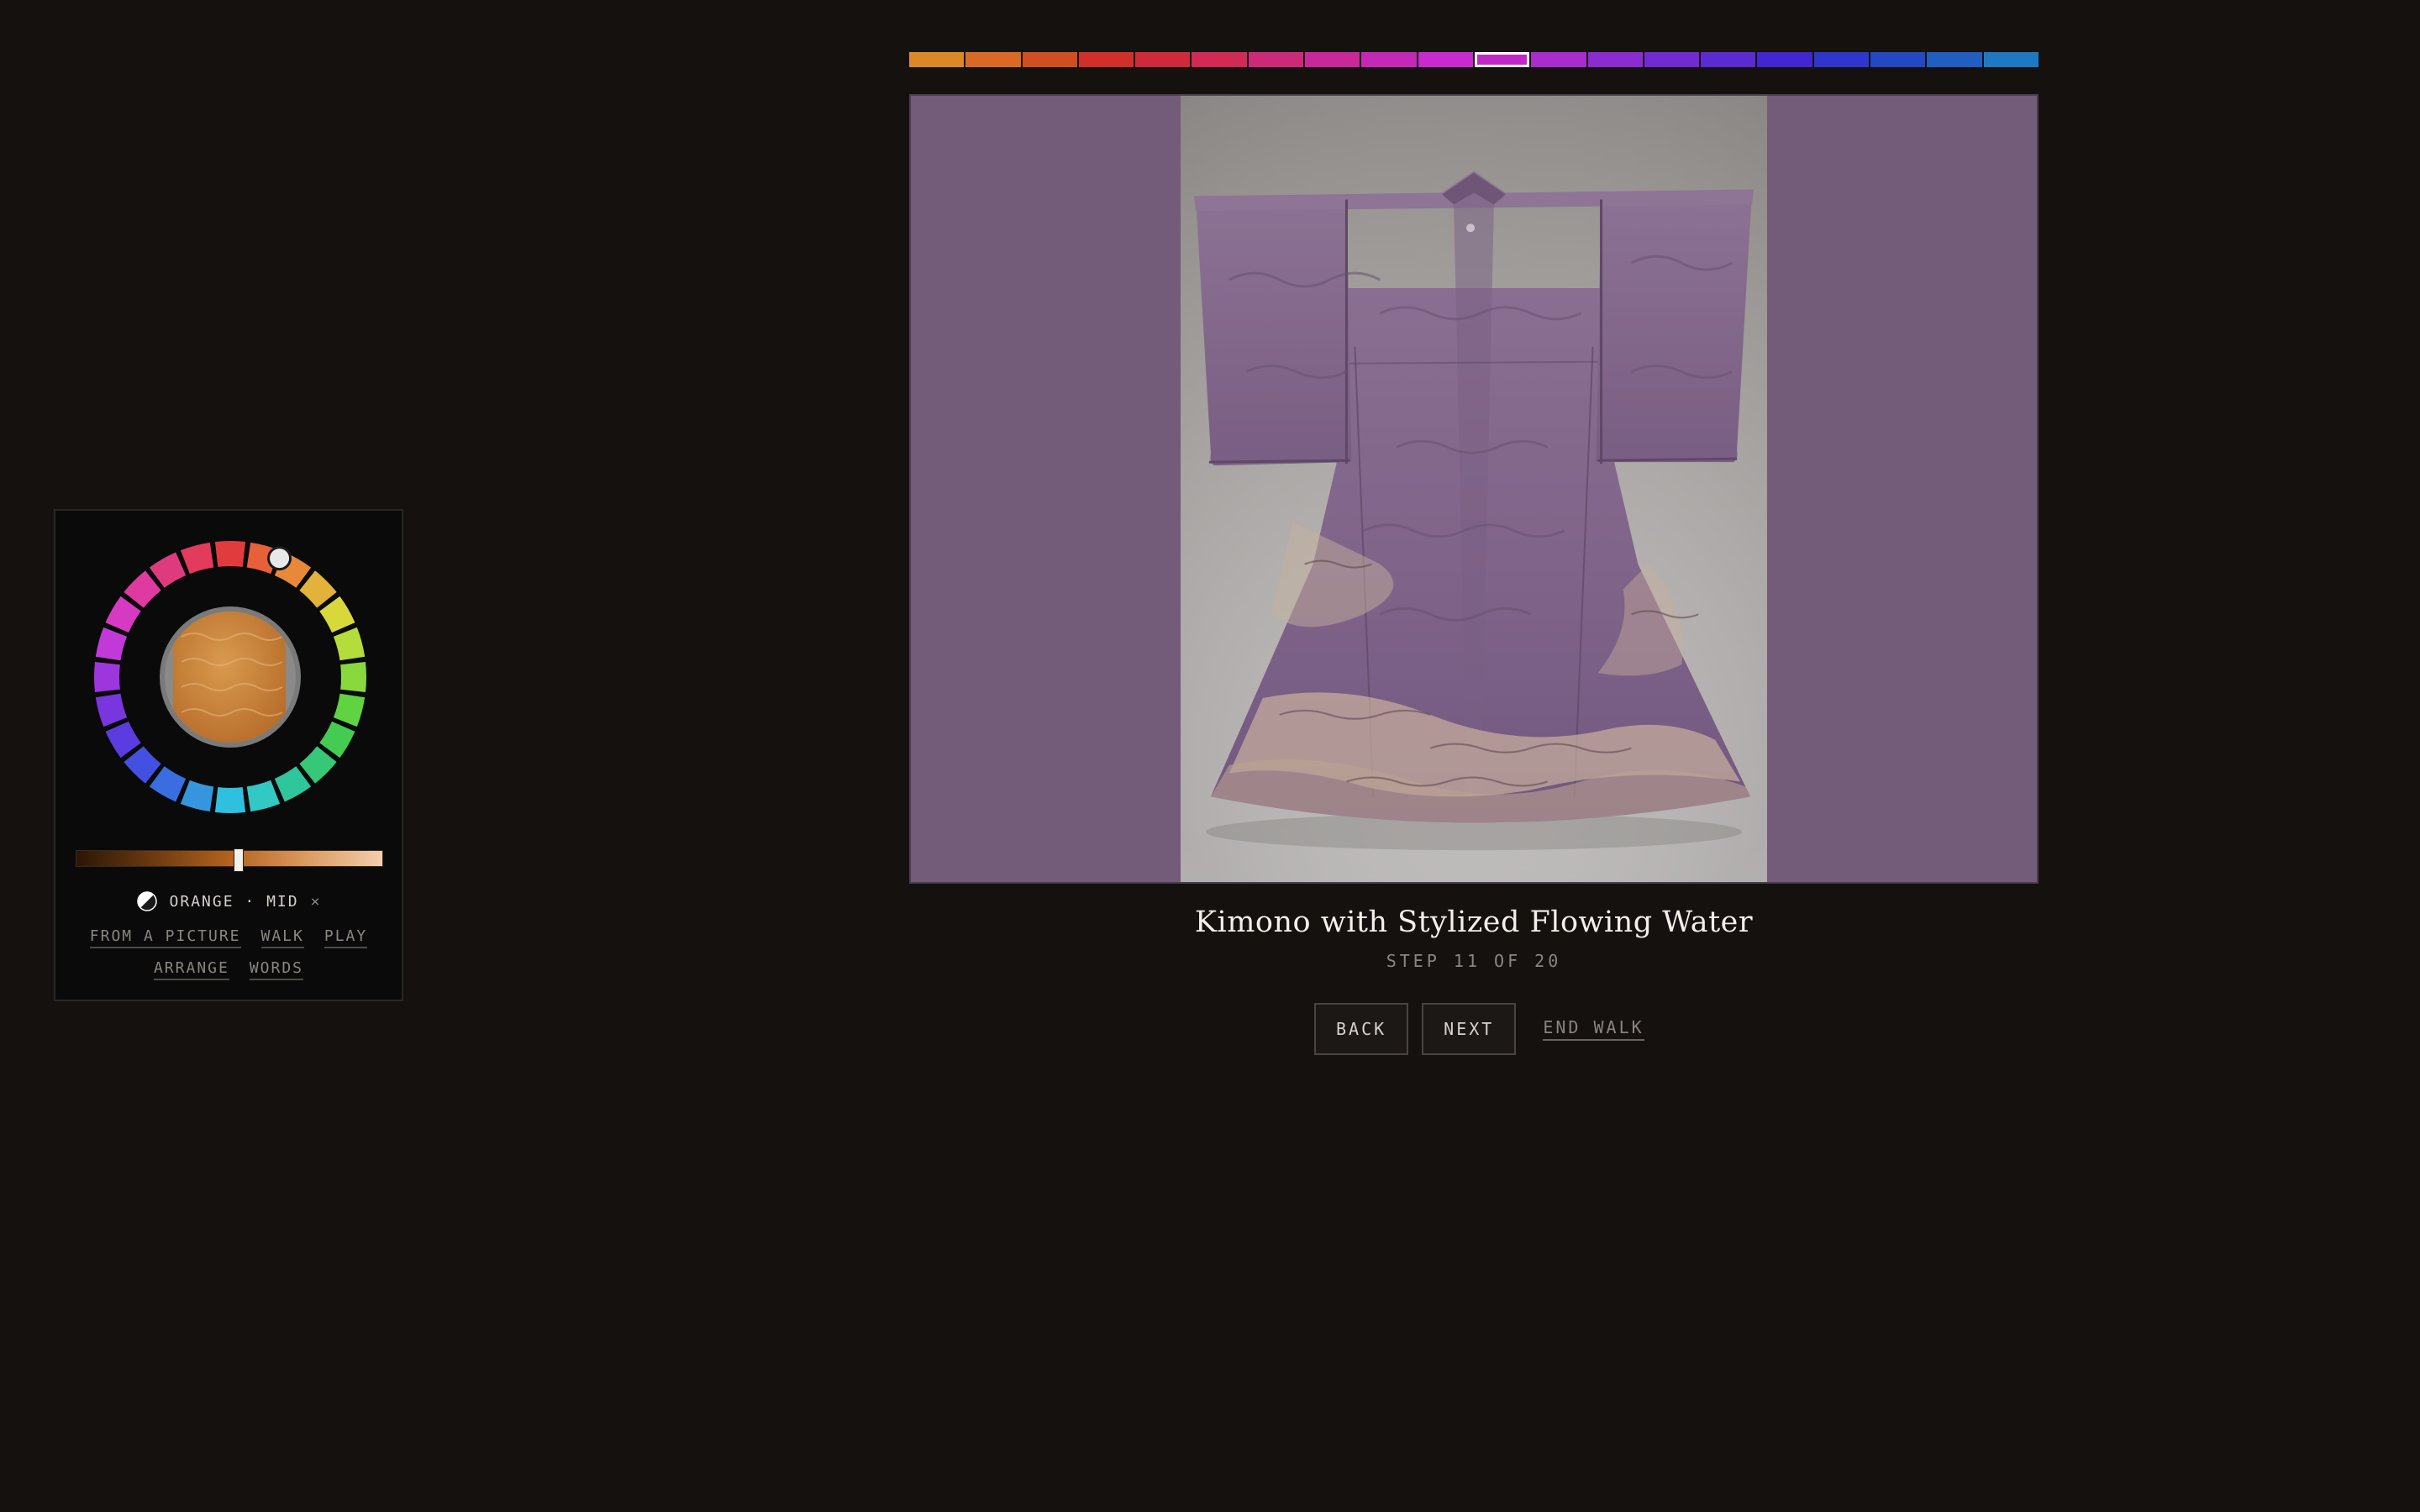 This screenshot has width=2420, height=1512. Describe the element at coordinates (230, 677) in the screenshot. I see `color-wheel` at that location.